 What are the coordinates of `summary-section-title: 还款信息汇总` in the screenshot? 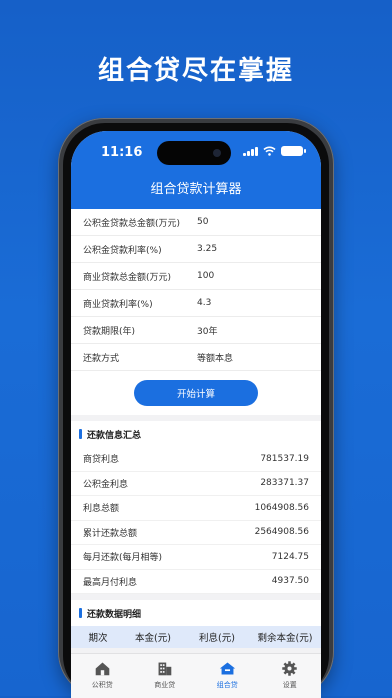 It's located at (196, 434).